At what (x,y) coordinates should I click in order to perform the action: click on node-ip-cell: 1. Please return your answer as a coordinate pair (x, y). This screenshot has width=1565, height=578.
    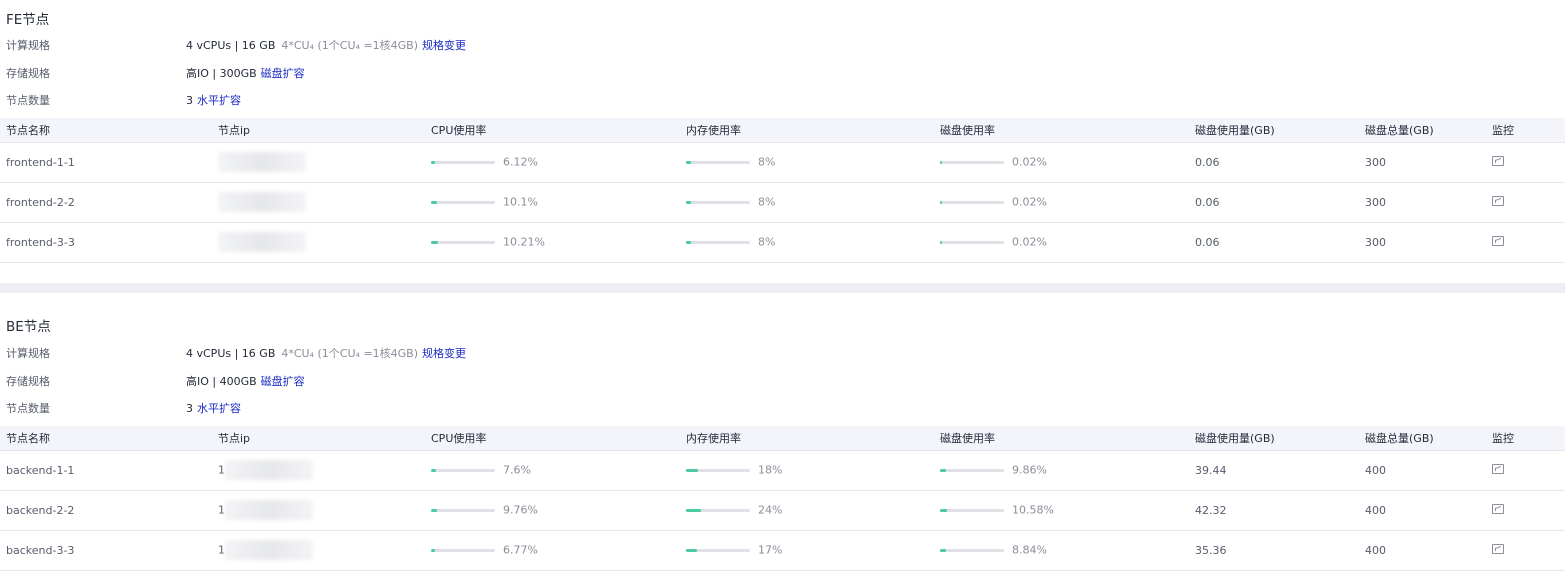
    Looking at the image, I should click on (318, 510).